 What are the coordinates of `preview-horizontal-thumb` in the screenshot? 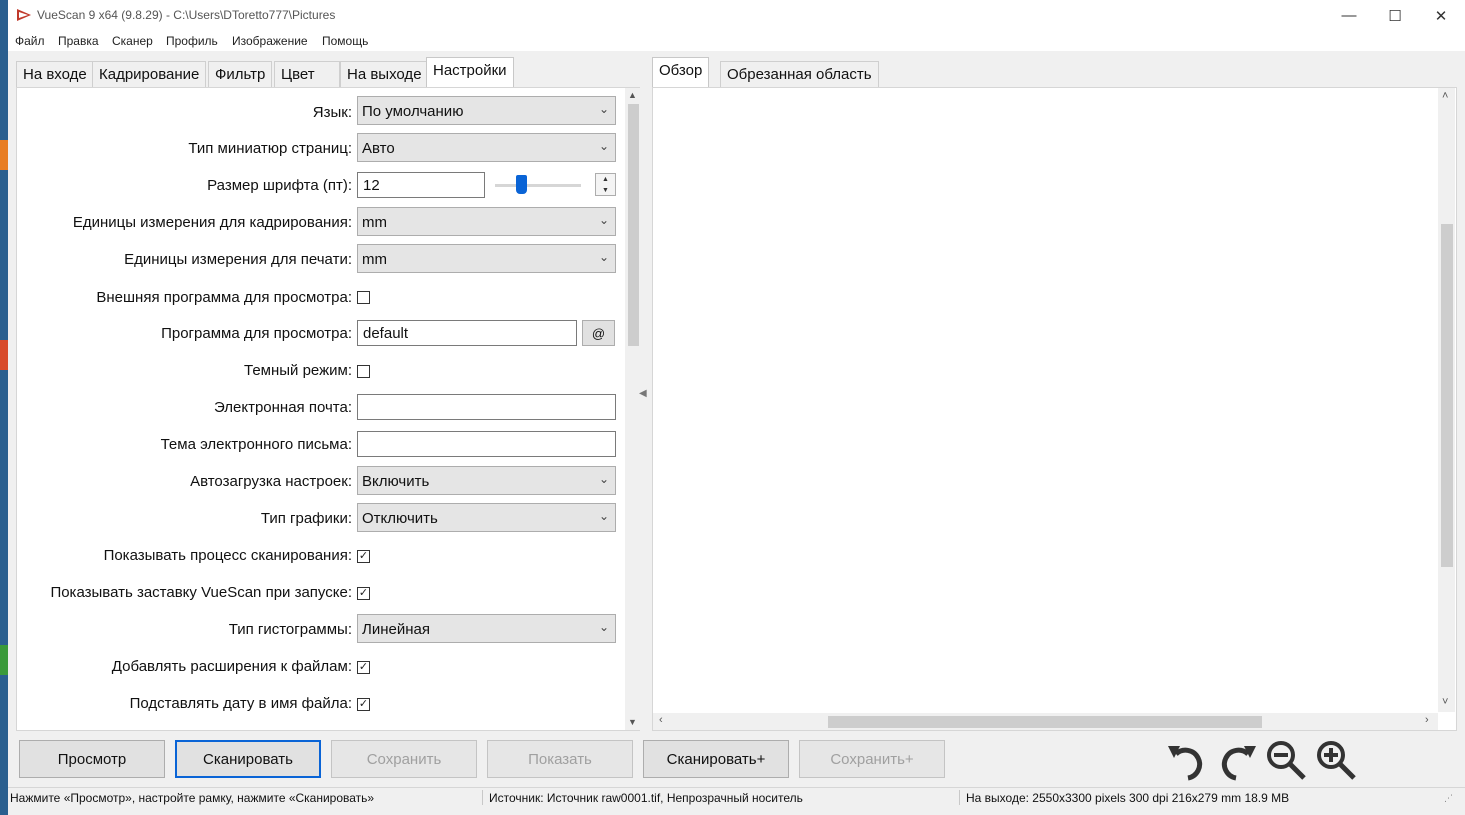 It's located at (1045, 722).